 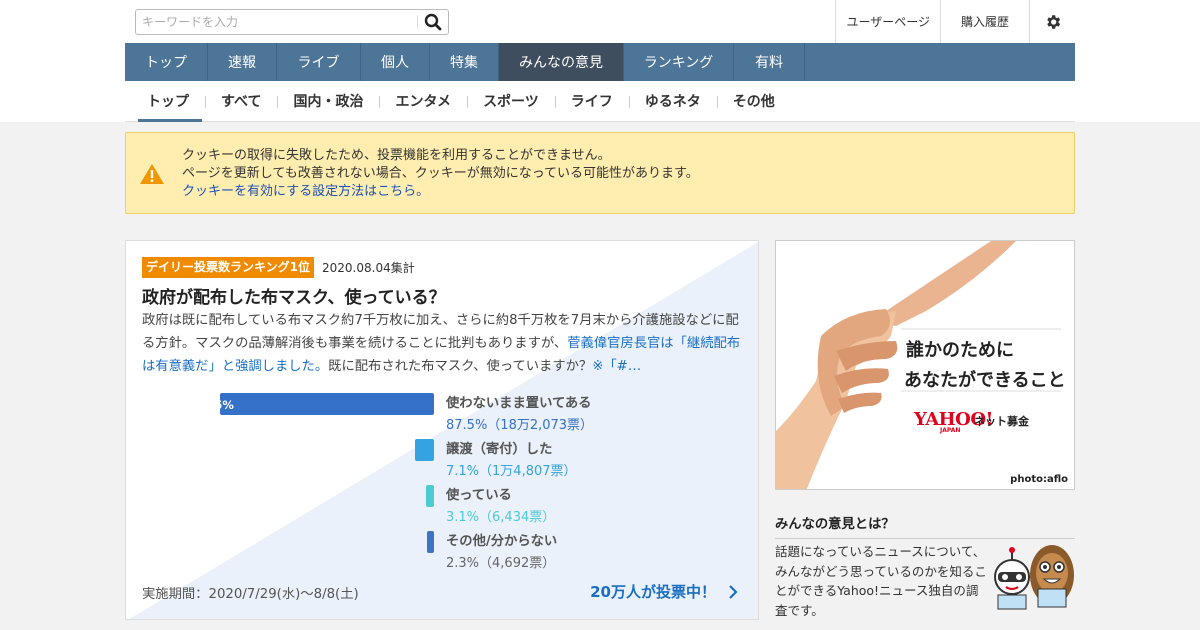 I want to click on header-links: ユーザーページ 購入履歴, so click(x=955, y=21).